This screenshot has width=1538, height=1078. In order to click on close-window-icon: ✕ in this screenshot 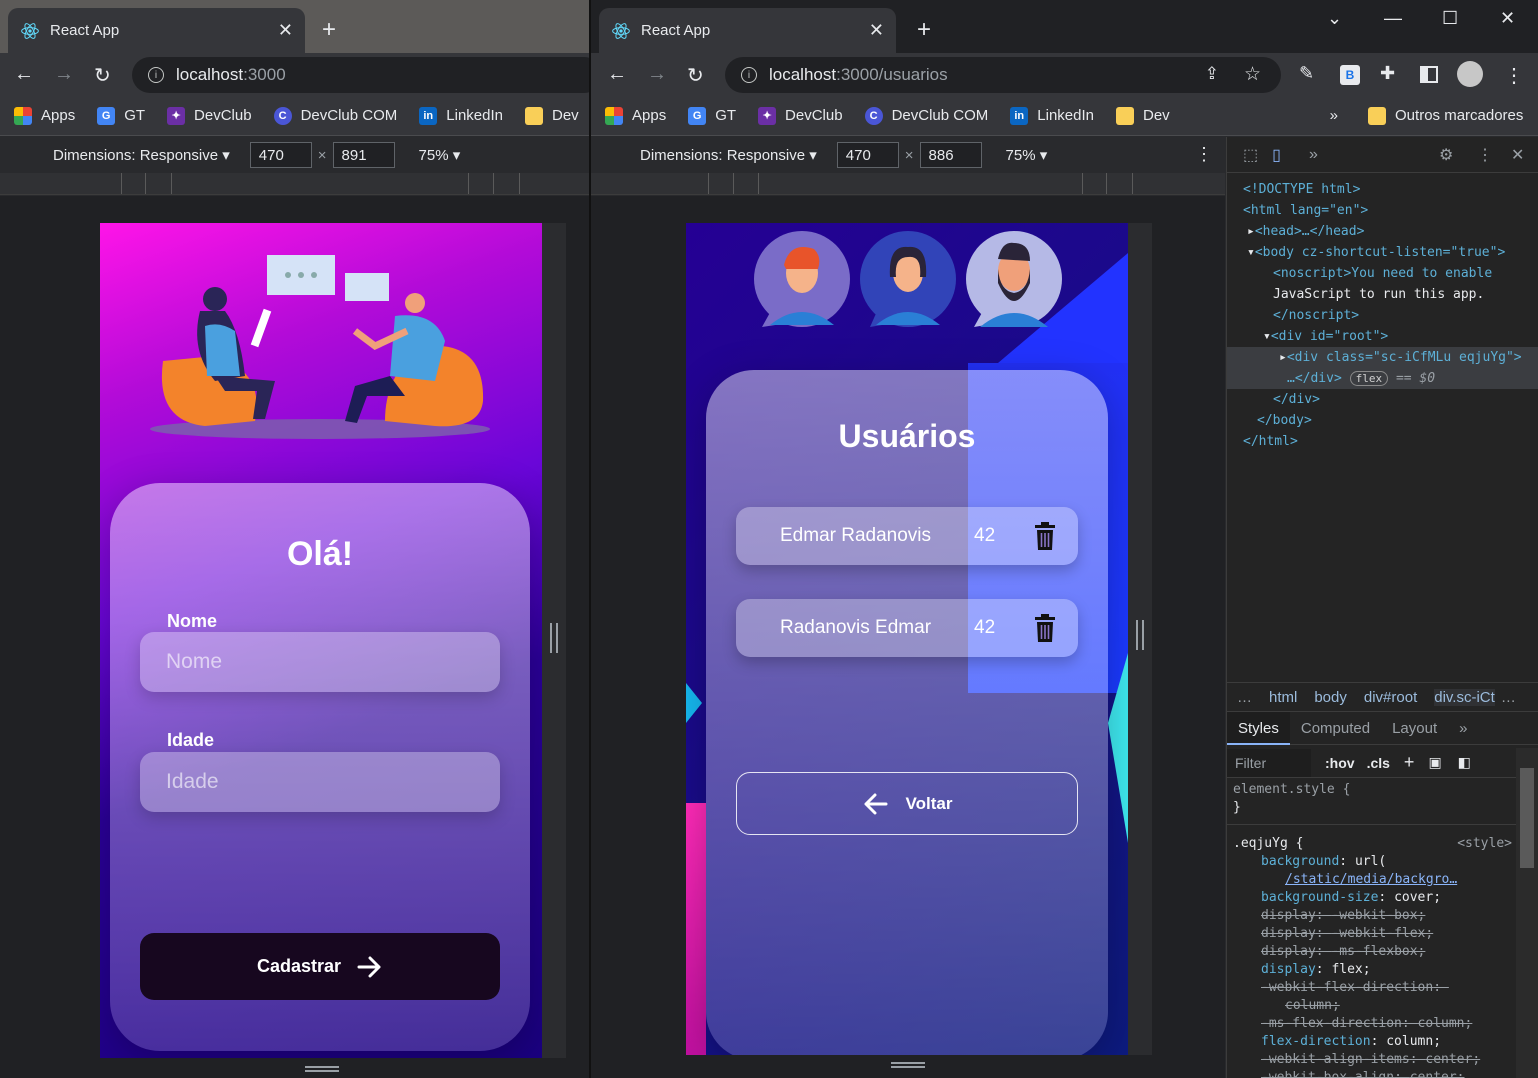, I will do `click(1507, 18)`.